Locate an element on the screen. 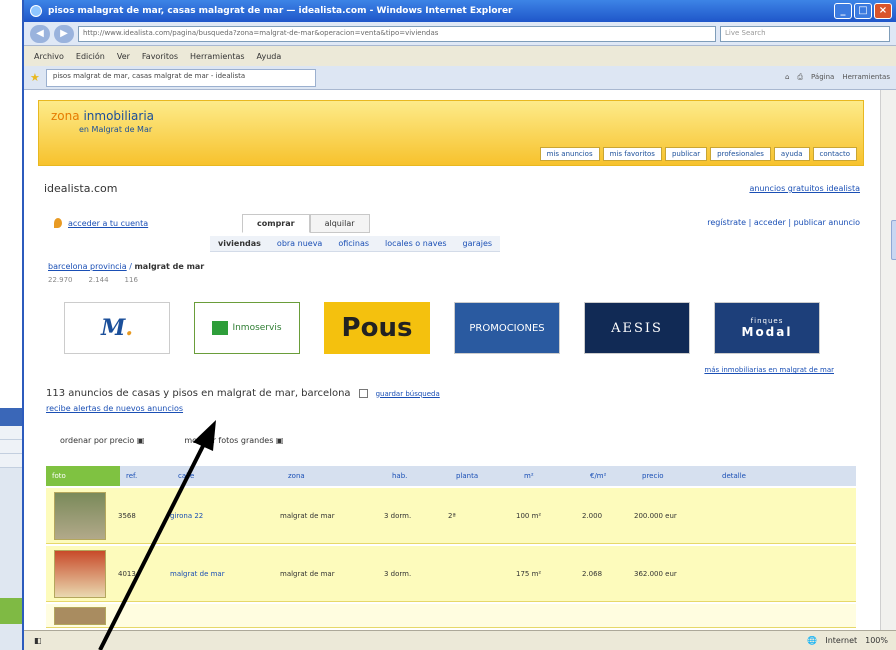  tab-garajes: garajes is located at coordinates (477, 243).